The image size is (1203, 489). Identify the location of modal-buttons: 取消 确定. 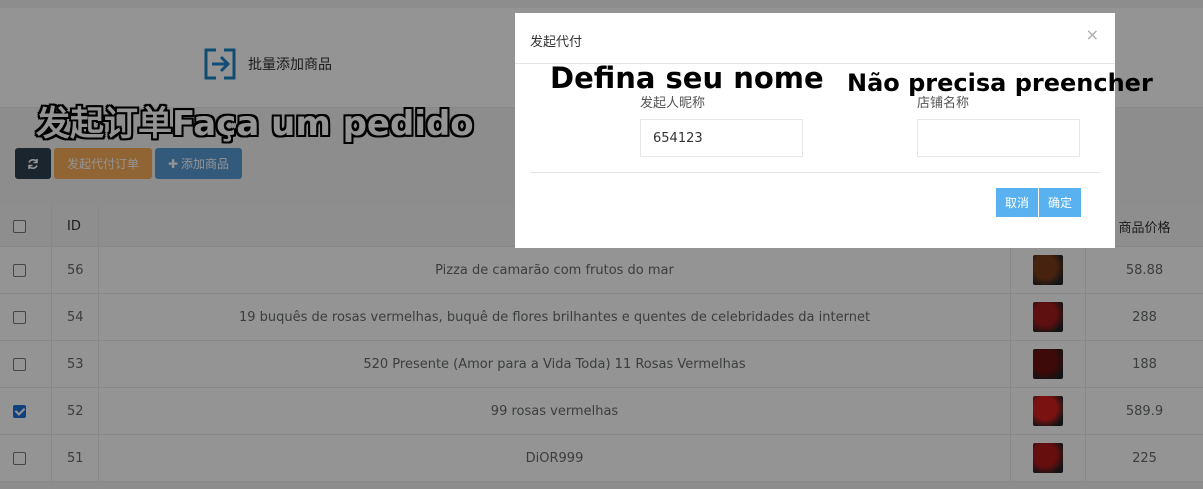
(1039, 202).